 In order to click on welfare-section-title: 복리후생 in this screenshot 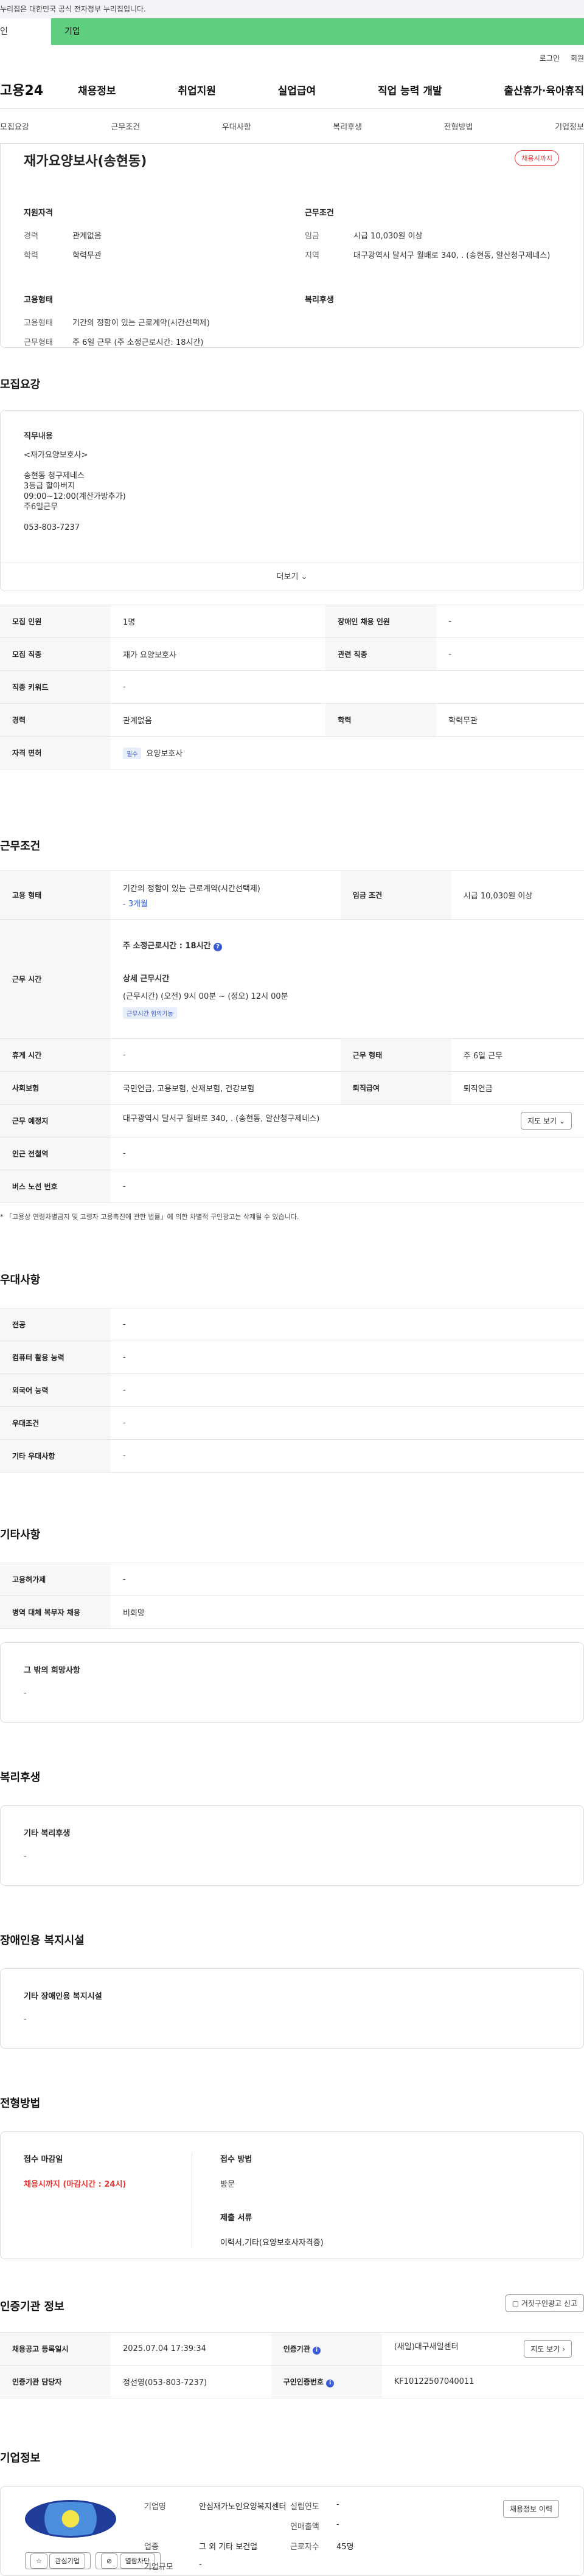, I will do `click(20, 1777)`.